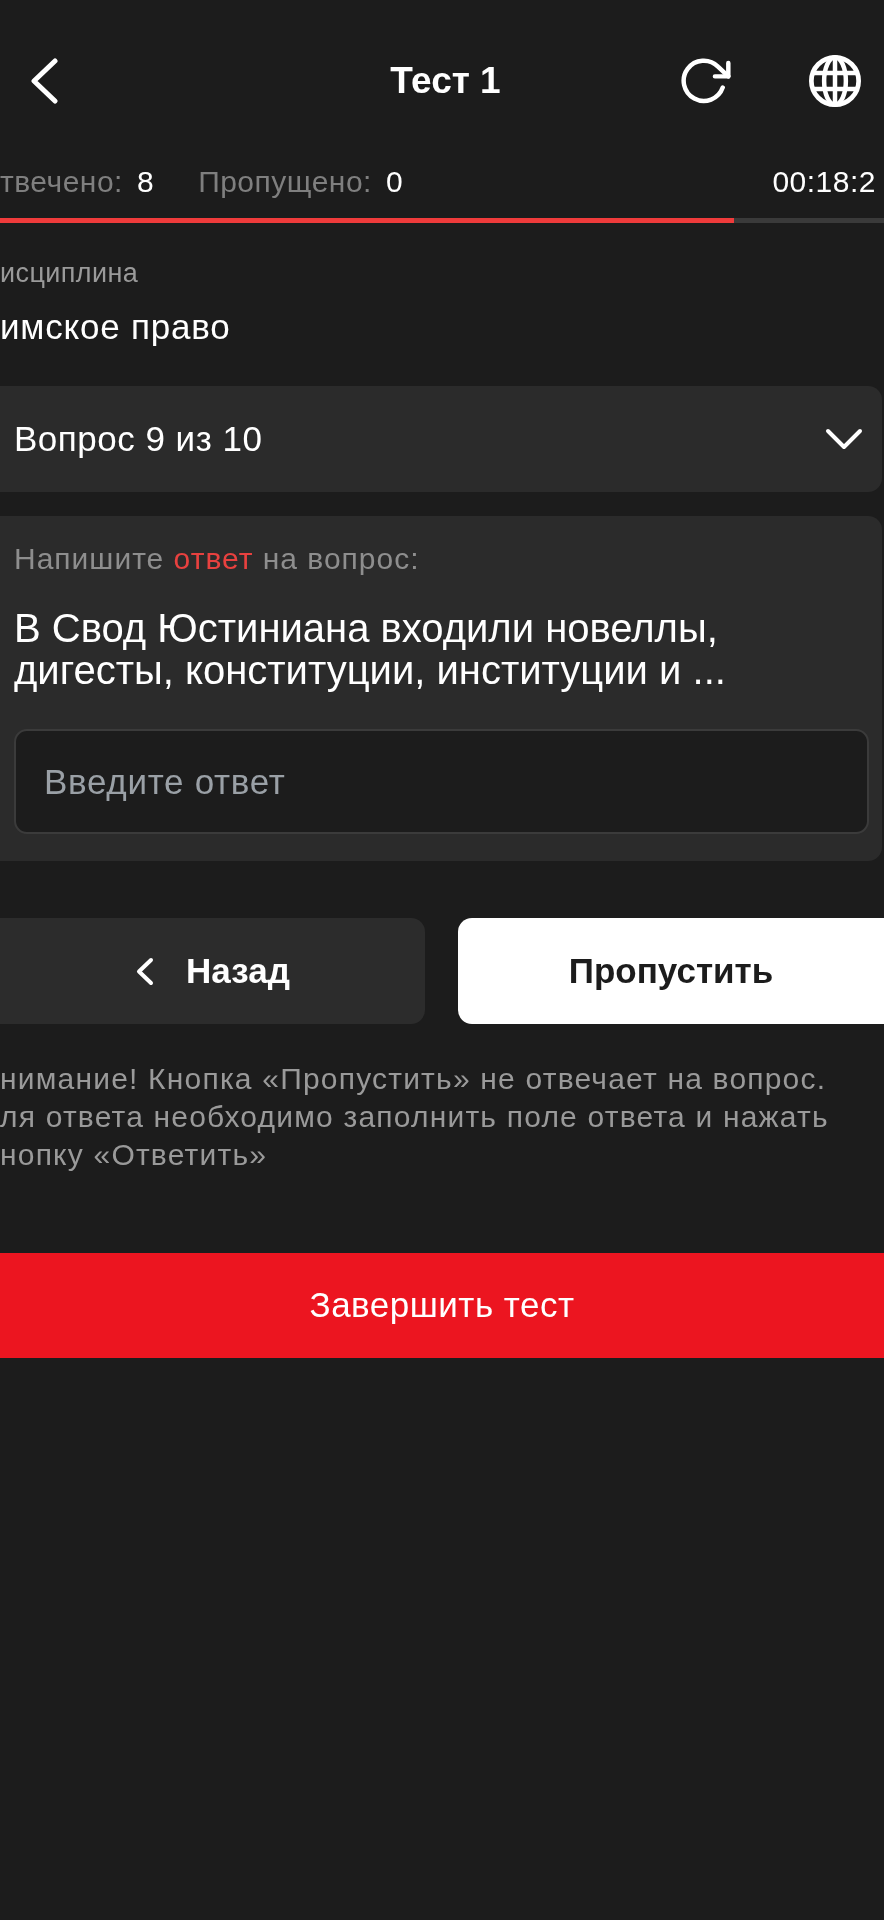  Describe the element at coordinates (824, 182) in the screenshot. I see `timer-text: 00:18:2` at that location.